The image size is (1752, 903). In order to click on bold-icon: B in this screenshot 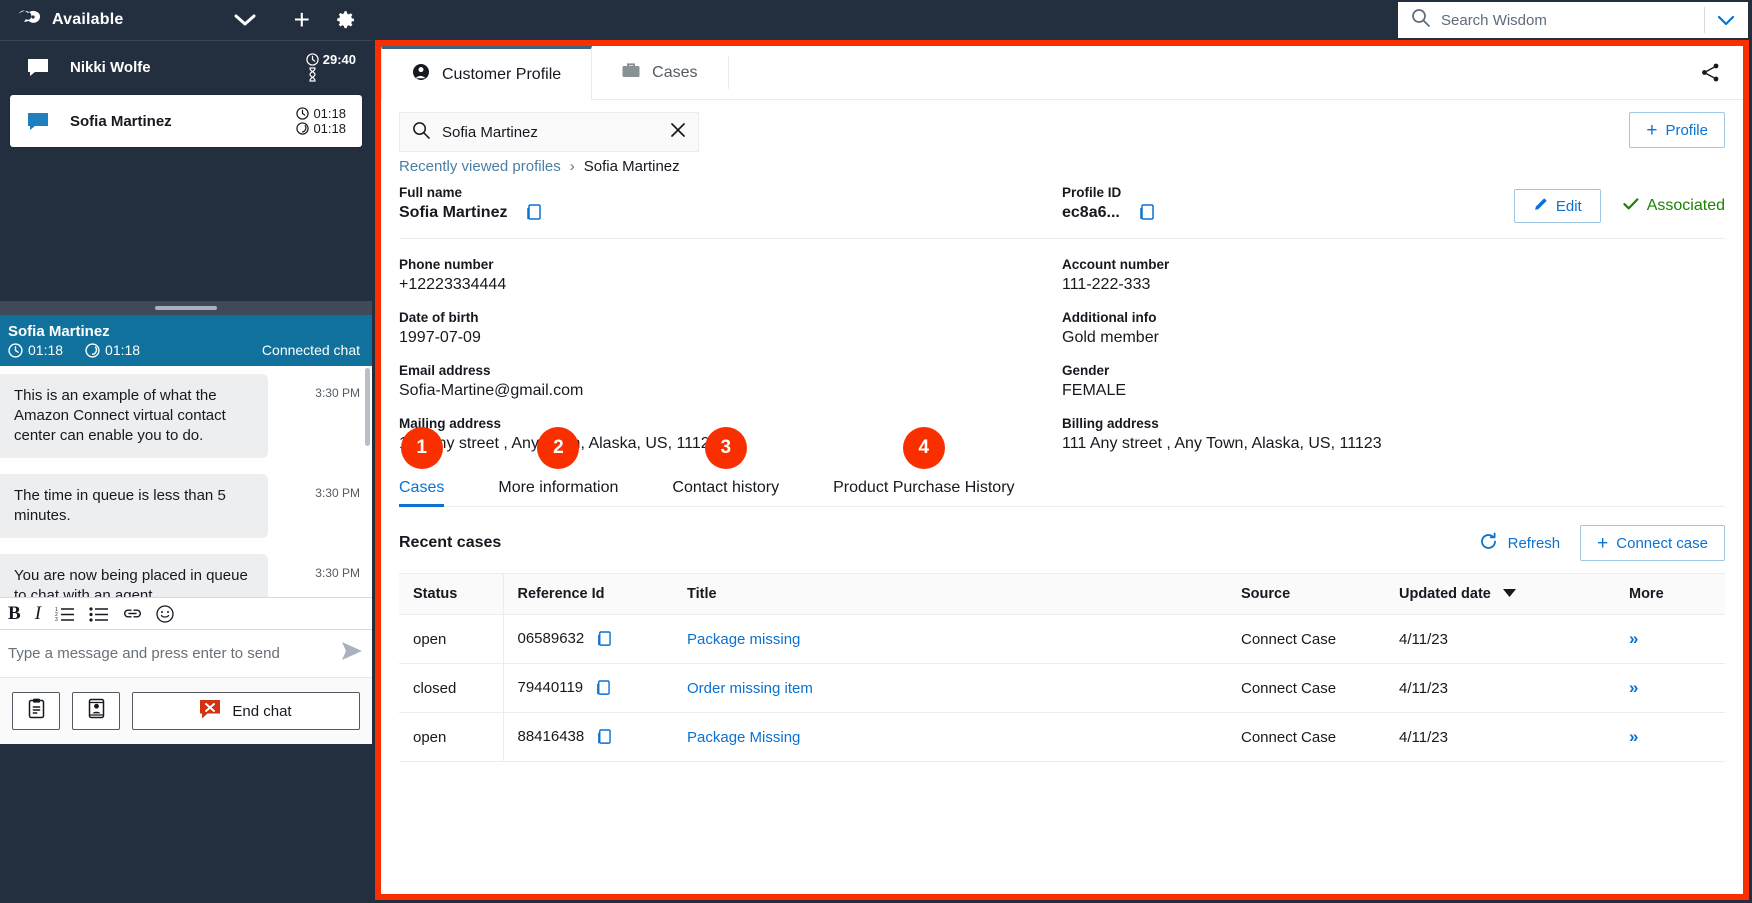, I will do `click(14, 614)`.